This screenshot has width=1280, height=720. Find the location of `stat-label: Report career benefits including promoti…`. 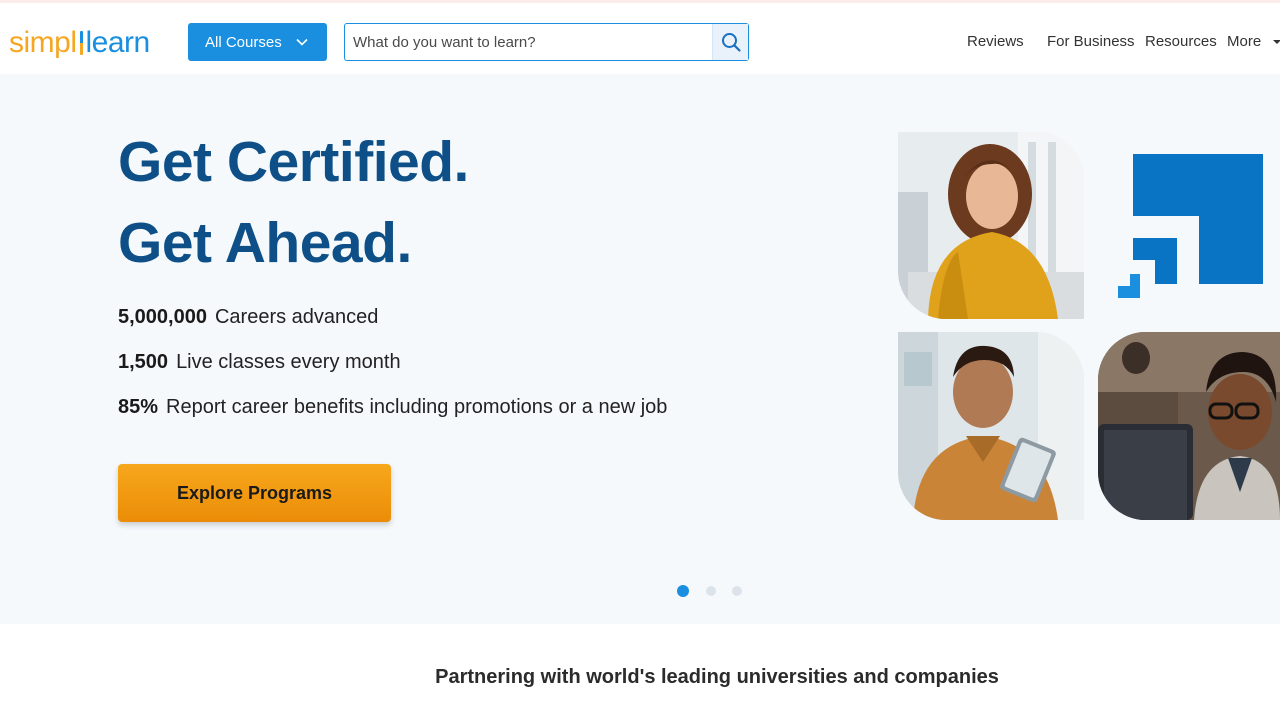

stat-label: Report career benefits including promoti… is located at coordinates (417, 407).